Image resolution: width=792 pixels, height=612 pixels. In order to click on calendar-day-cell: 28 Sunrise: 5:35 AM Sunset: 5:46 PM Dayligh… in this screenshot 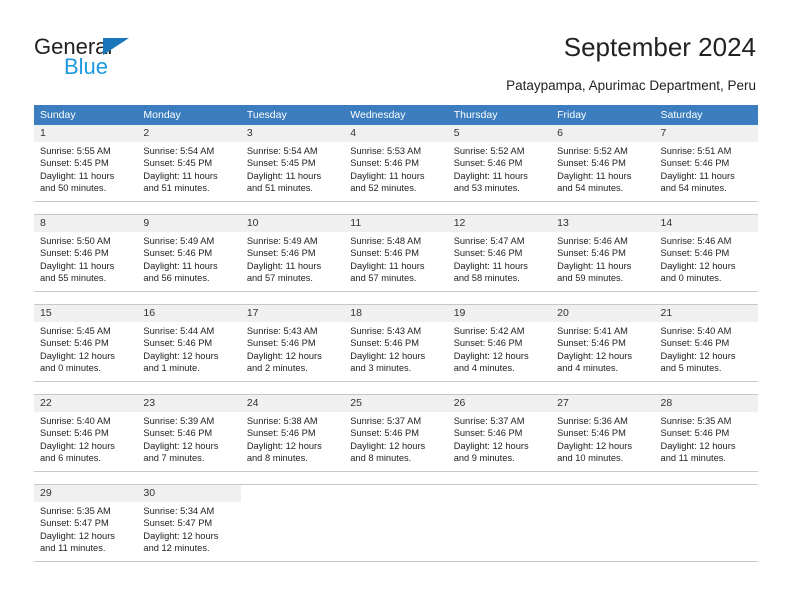, I will do `click(706, 433)`.